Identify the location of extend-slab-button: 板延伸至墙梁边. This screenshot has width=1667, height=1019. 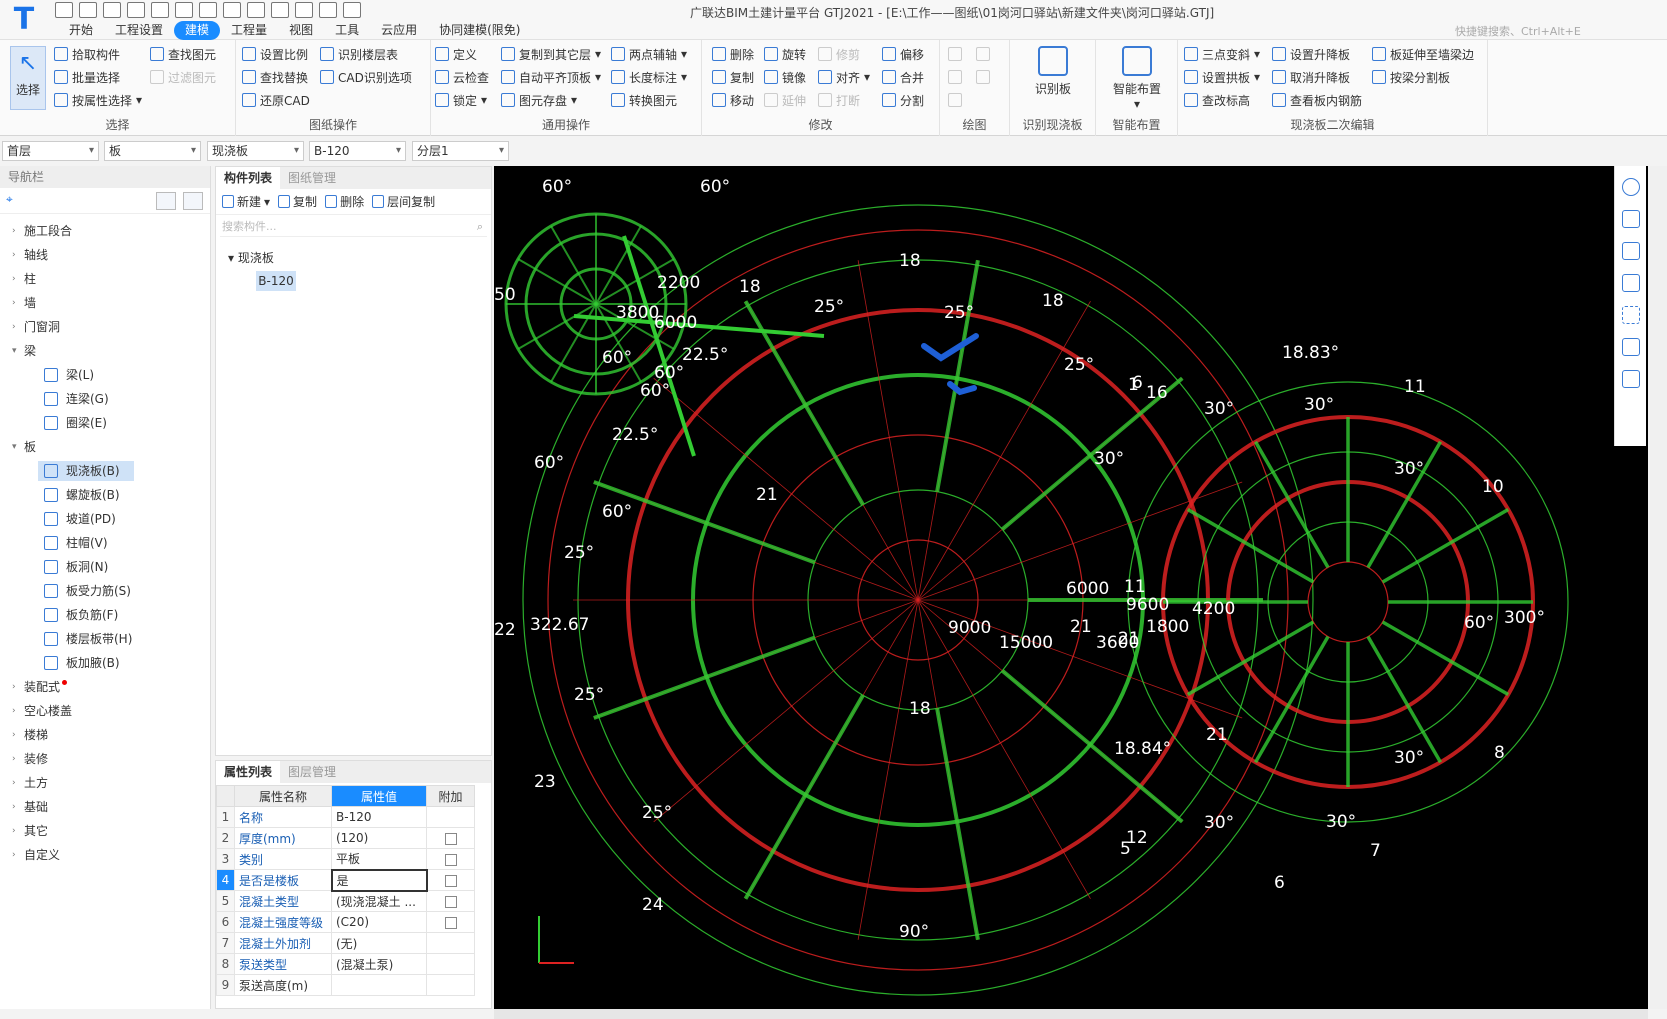
(1423, 54).